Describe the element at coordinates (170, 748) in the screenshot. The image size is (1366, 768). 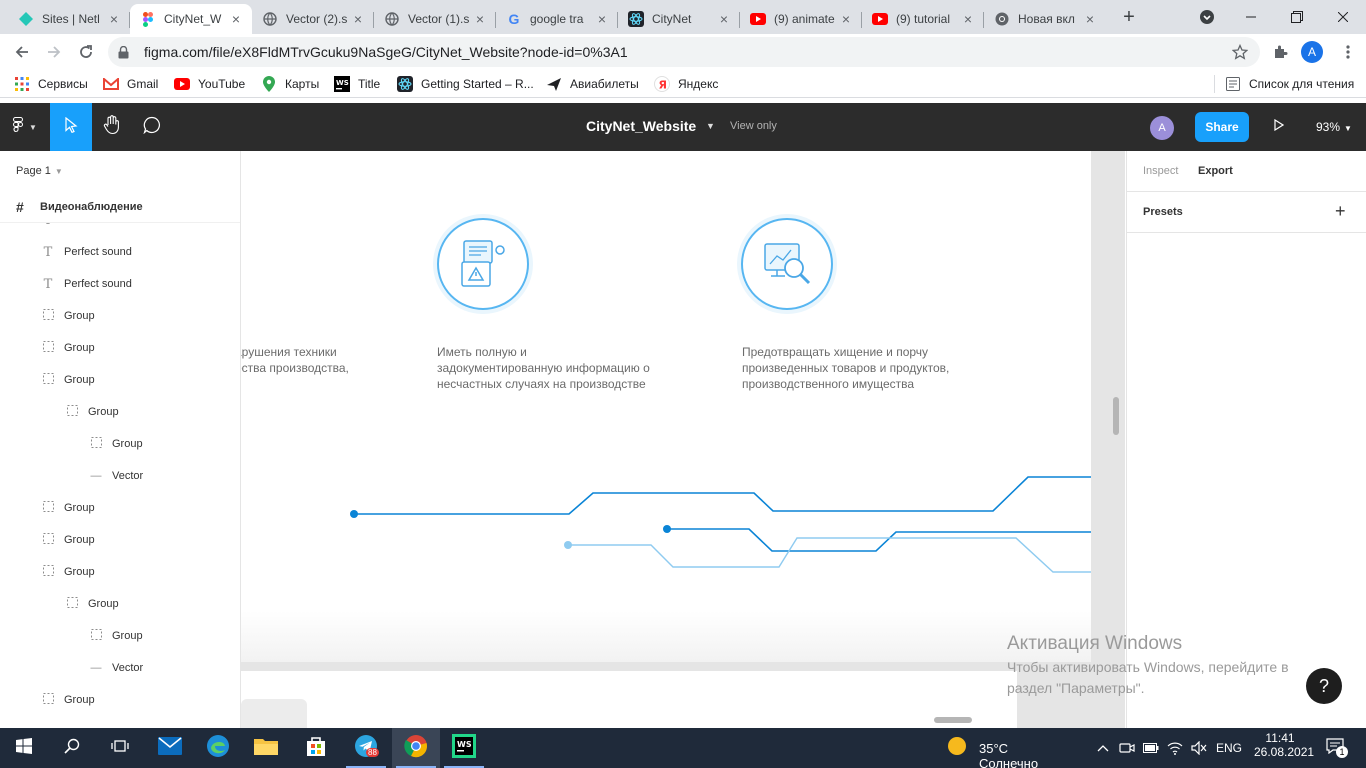
I see `mail-app` at that location.